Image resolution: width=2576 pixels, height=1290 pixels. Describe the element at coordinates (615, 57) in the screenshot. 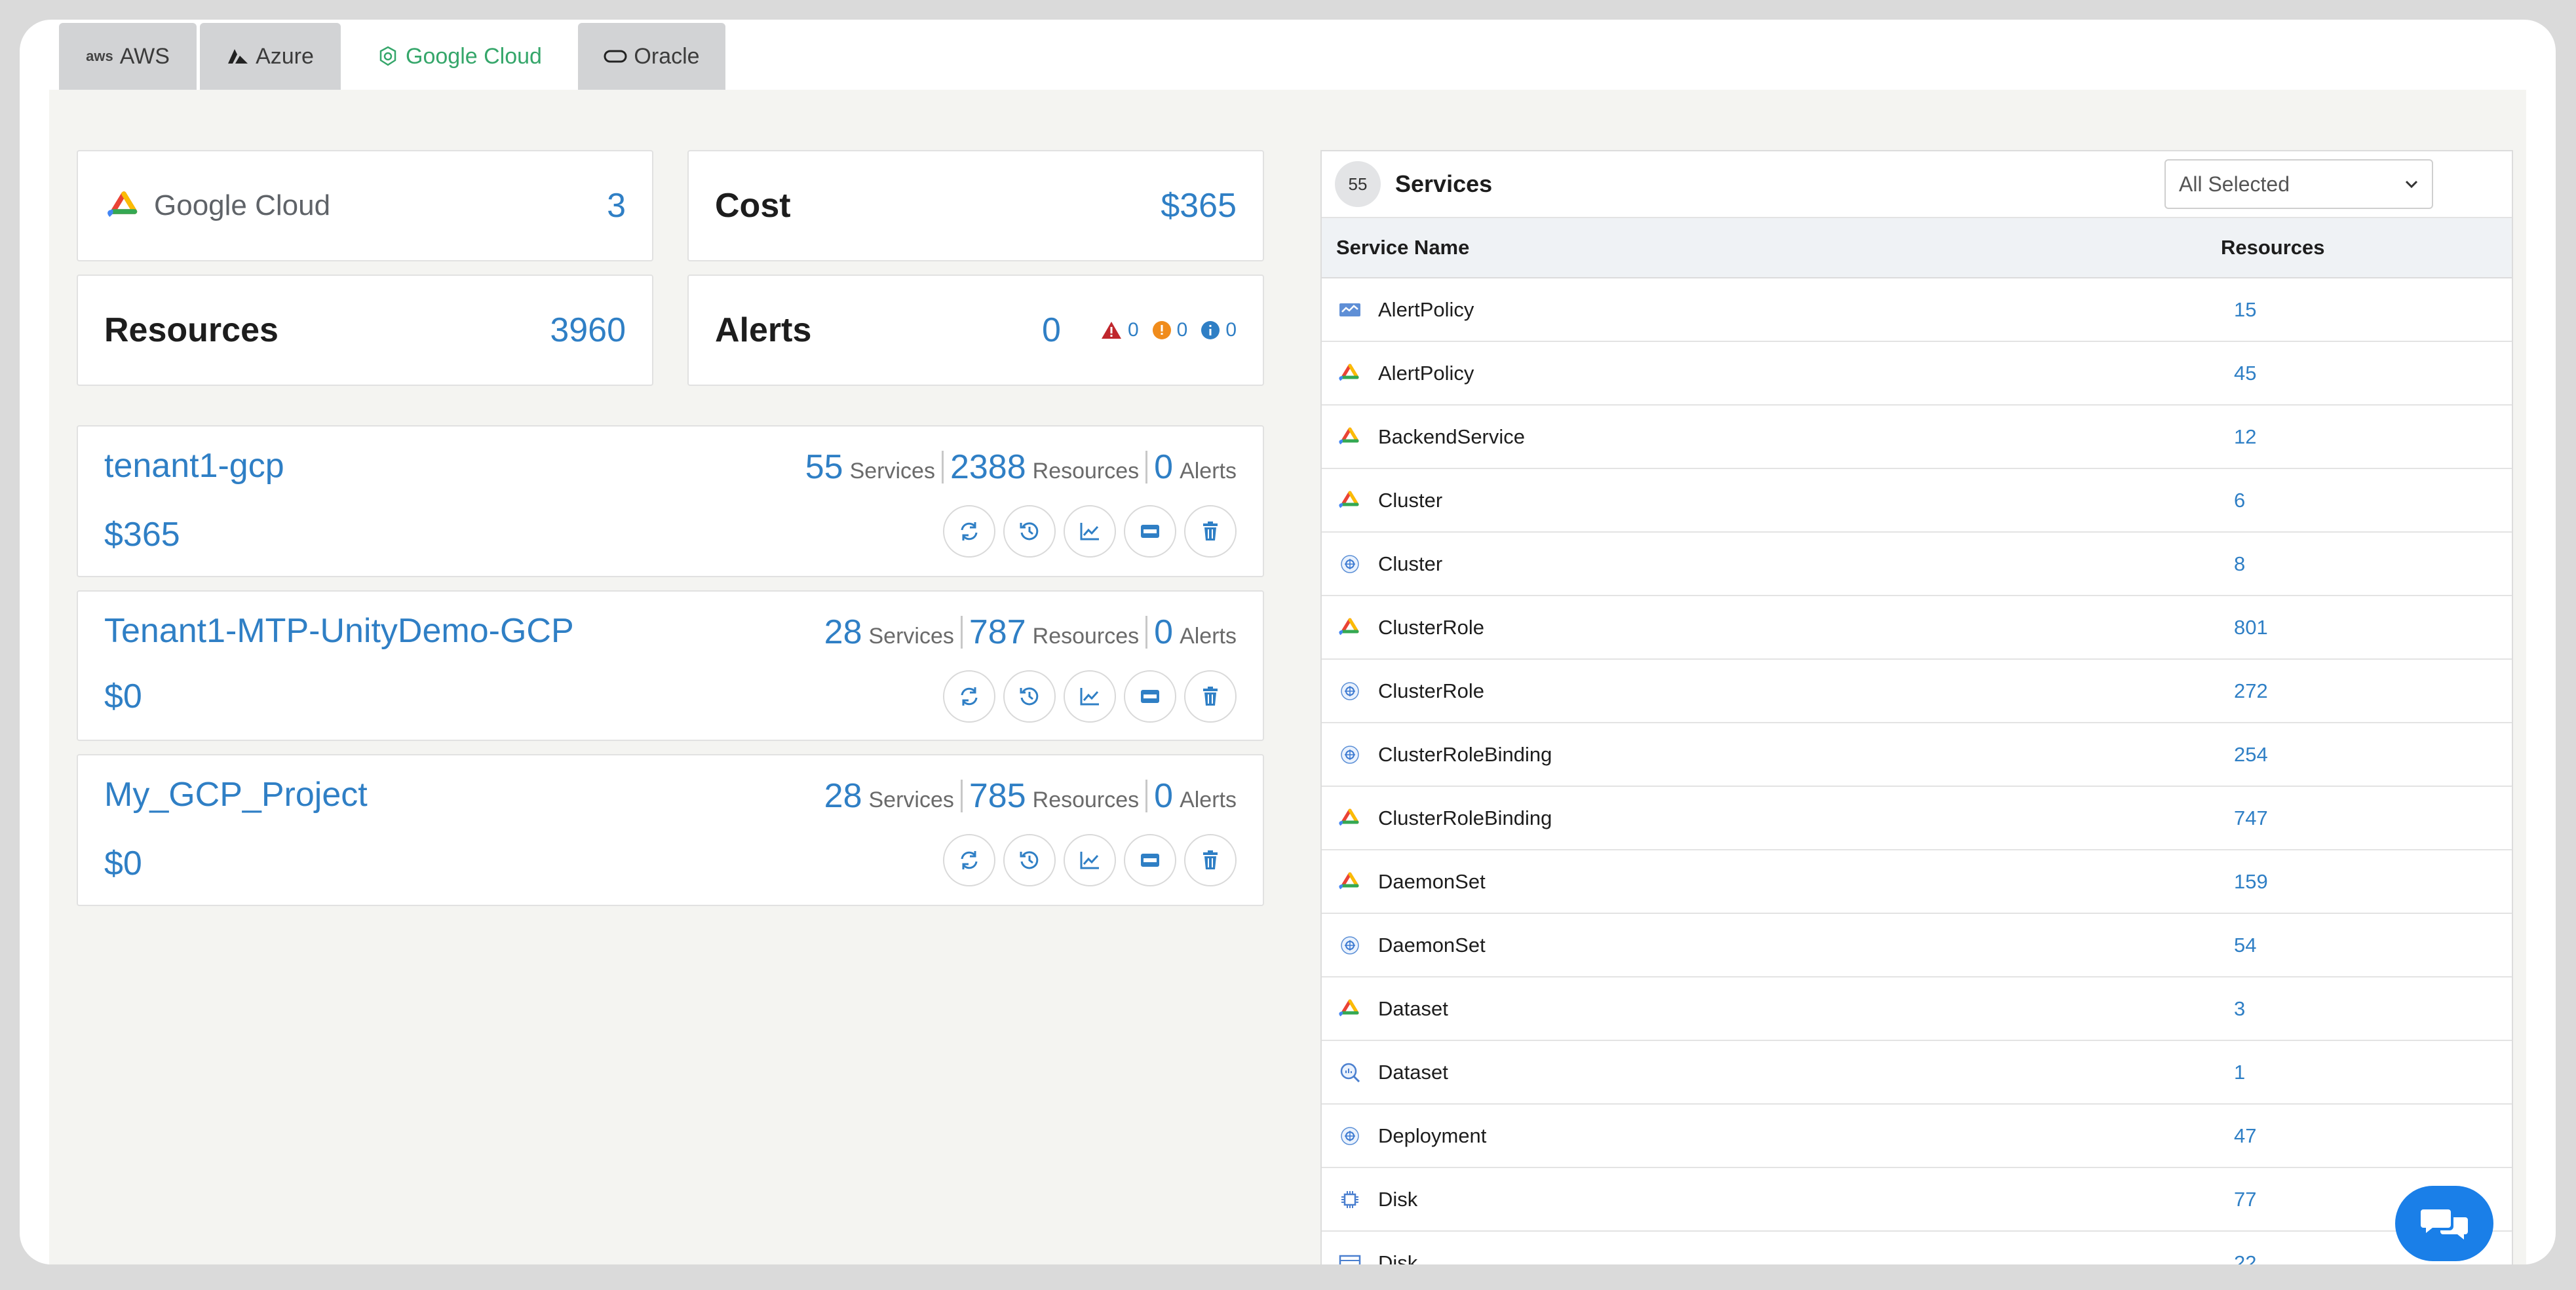

I see `oracle-icon` at that location.